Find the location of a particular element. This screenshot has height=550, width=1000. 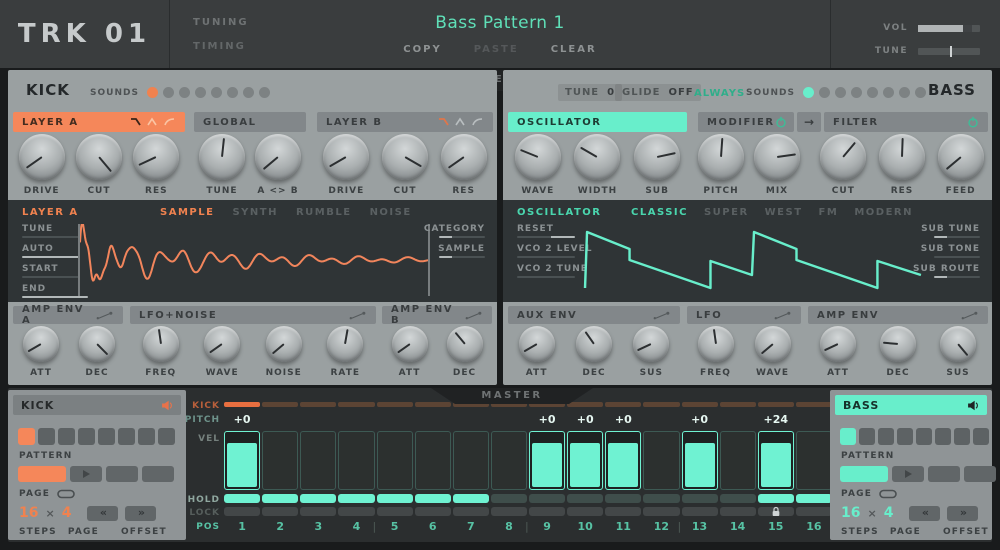

param-sample: SAMPLE is located at coordinates (454, 251).